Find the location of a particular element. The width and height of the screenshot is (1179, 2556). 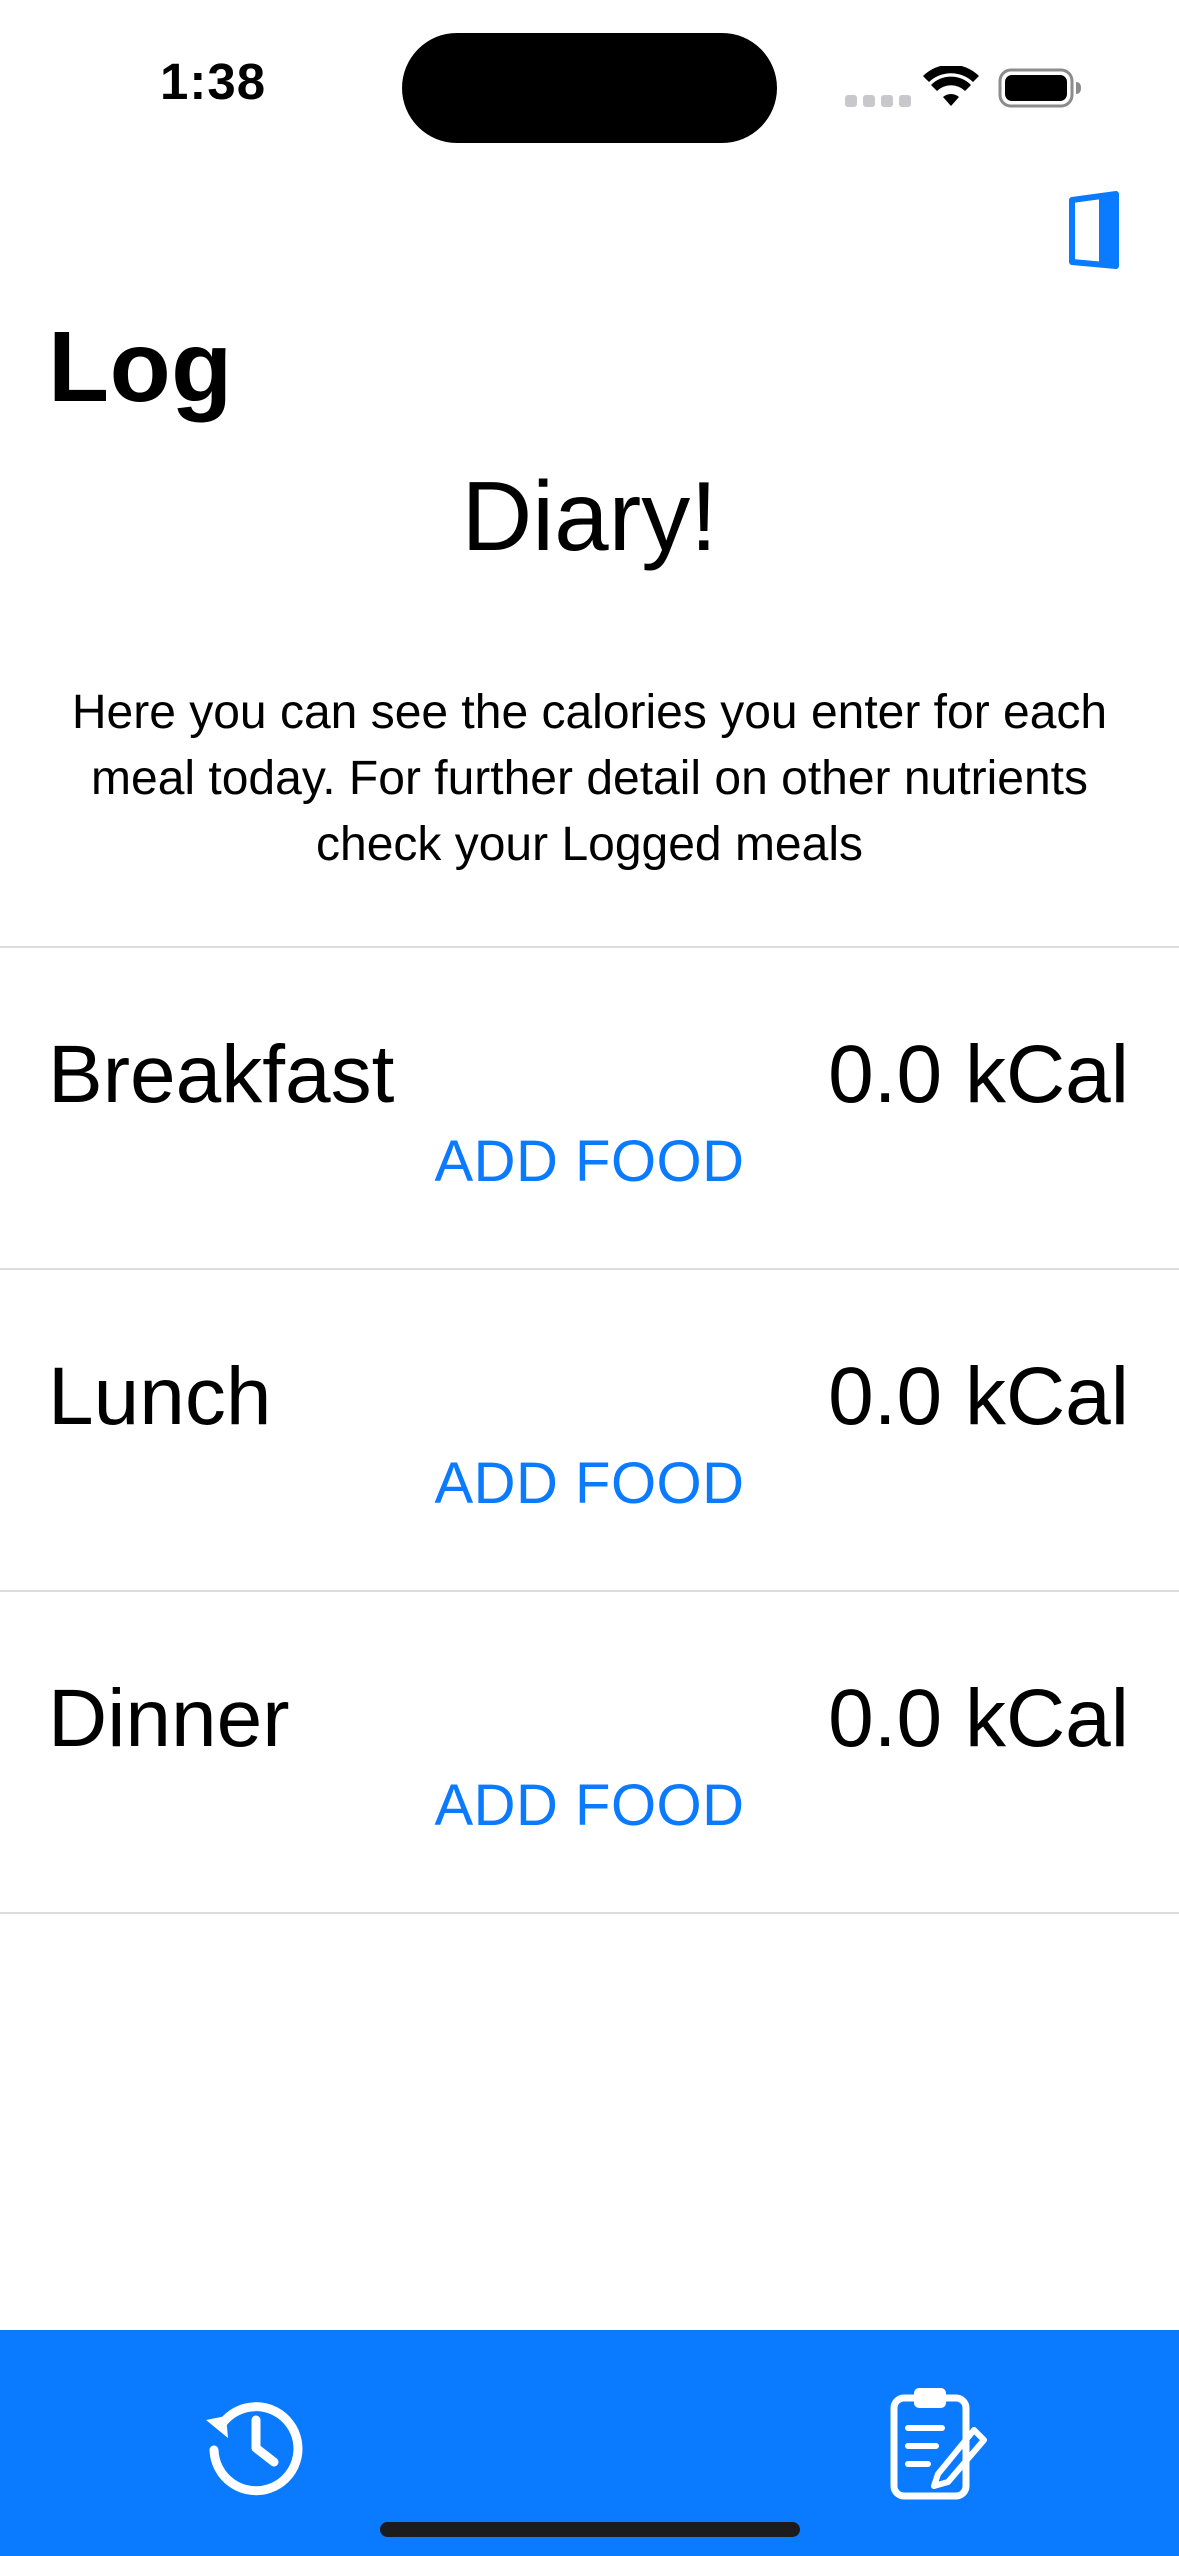

door-exit-icon is located at coordinates (1096, 230).